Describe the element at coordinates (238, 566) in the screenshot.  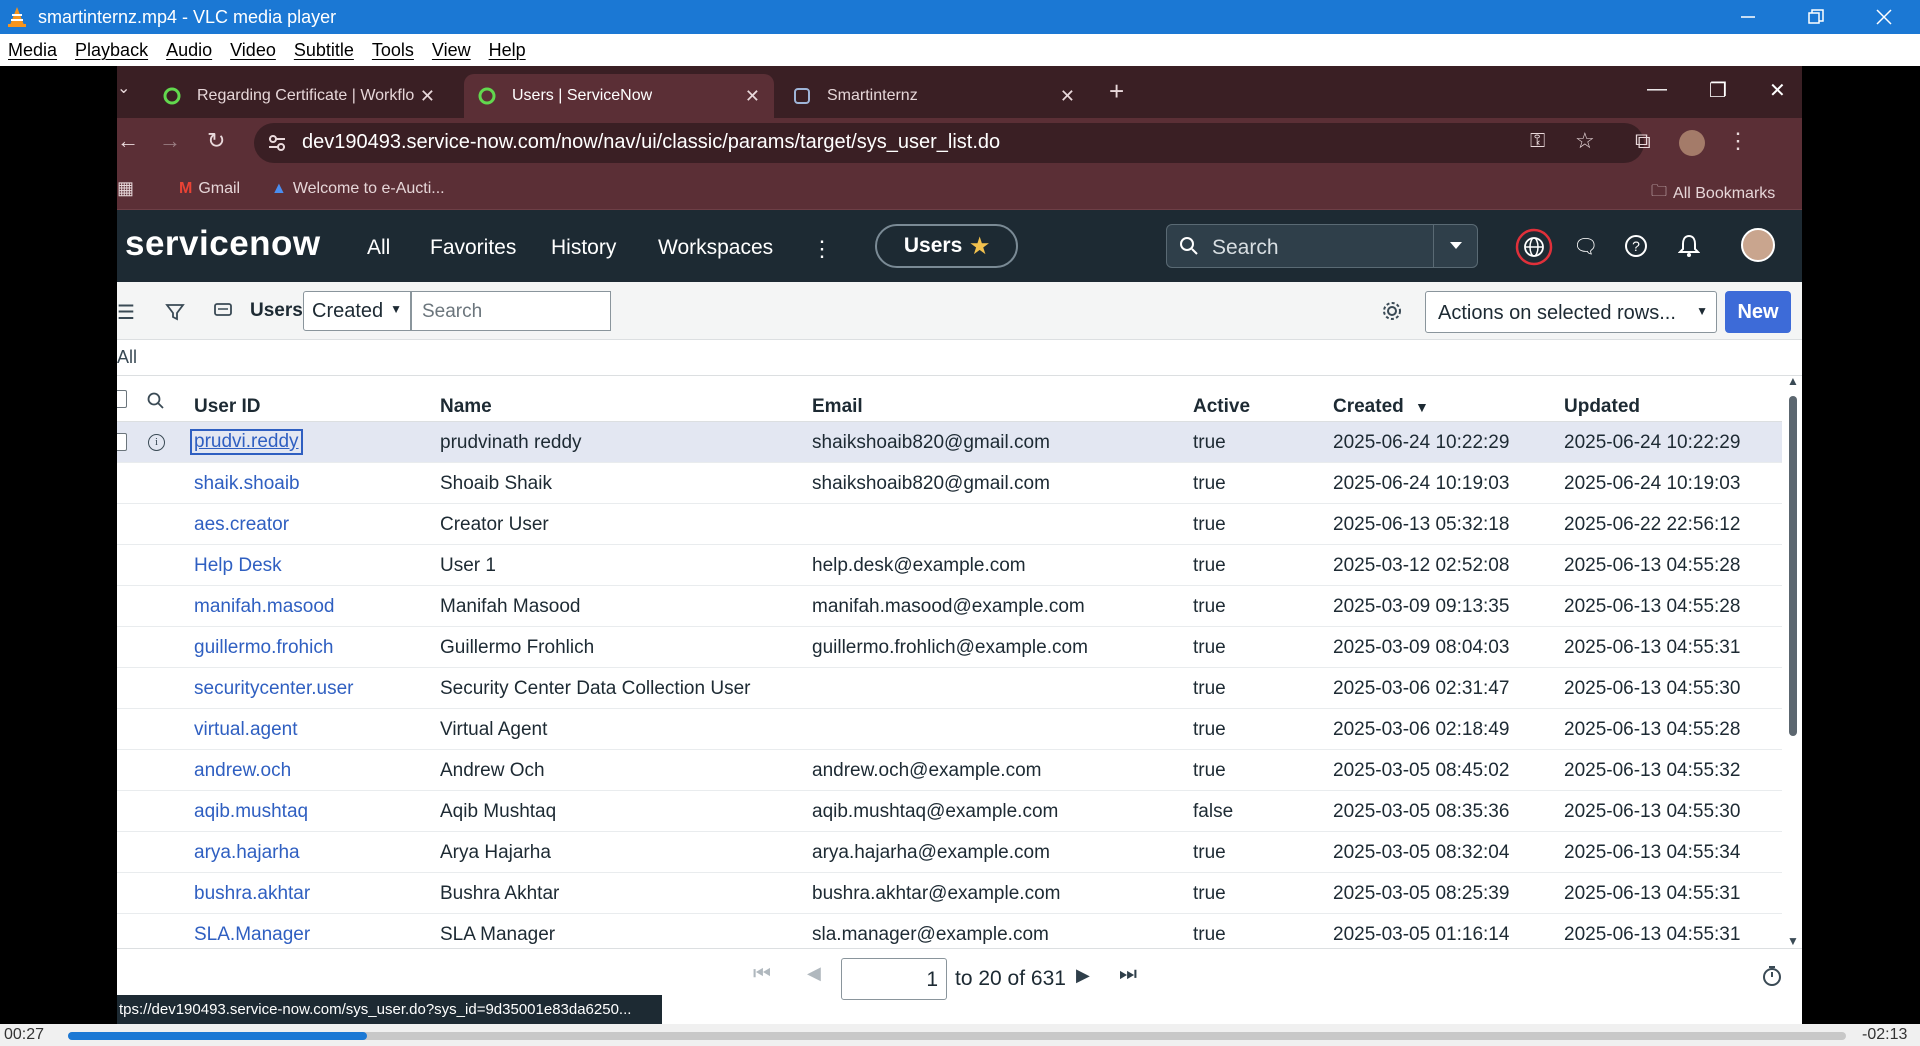
I see `user-id-cell: Help Desk` at that location.